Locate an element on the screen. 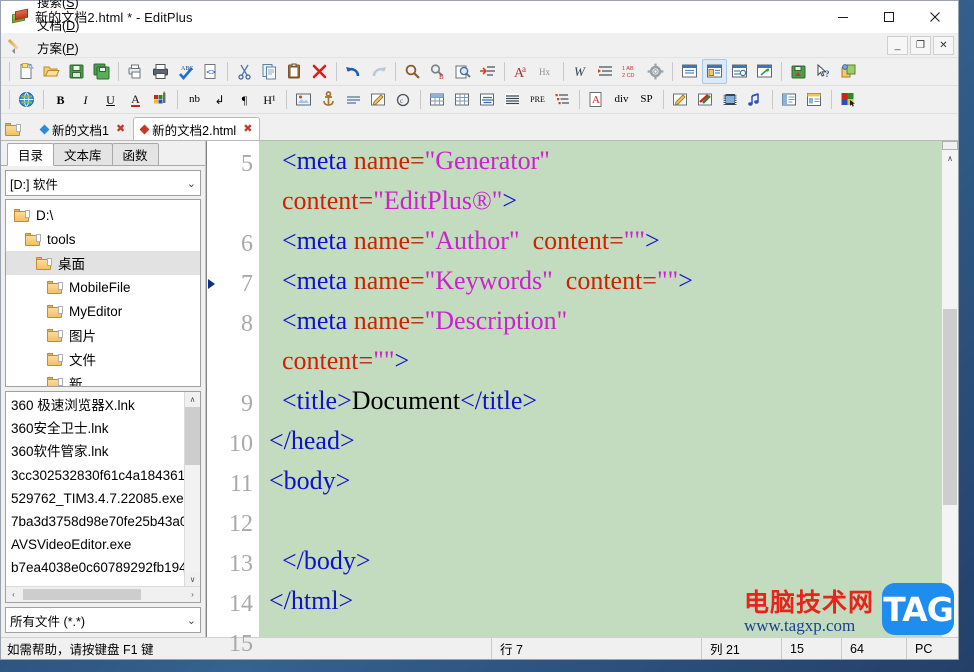 The width and height of the screenshot is (974, 672). redo-icon is located at coordinates (378, 71).